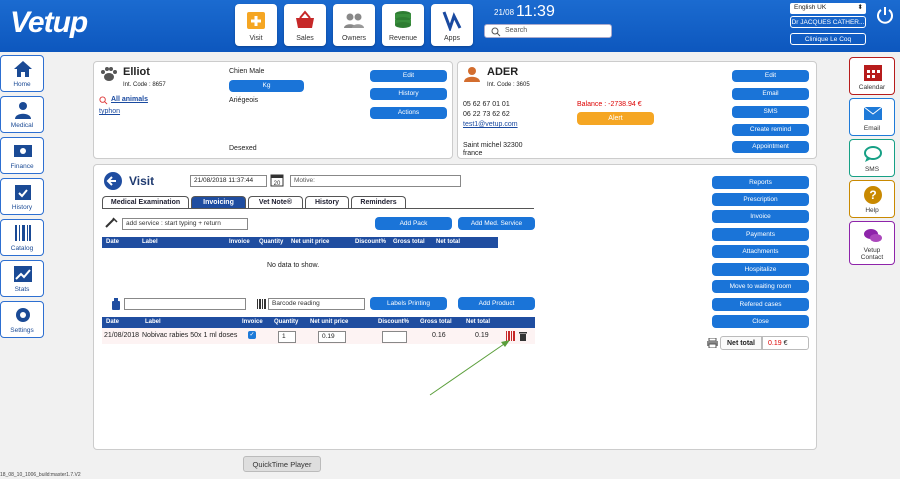 The image size is (900, 479). Describe the element at coordinates (885, 15) in the screenshot. I see `power-icon` at that location.